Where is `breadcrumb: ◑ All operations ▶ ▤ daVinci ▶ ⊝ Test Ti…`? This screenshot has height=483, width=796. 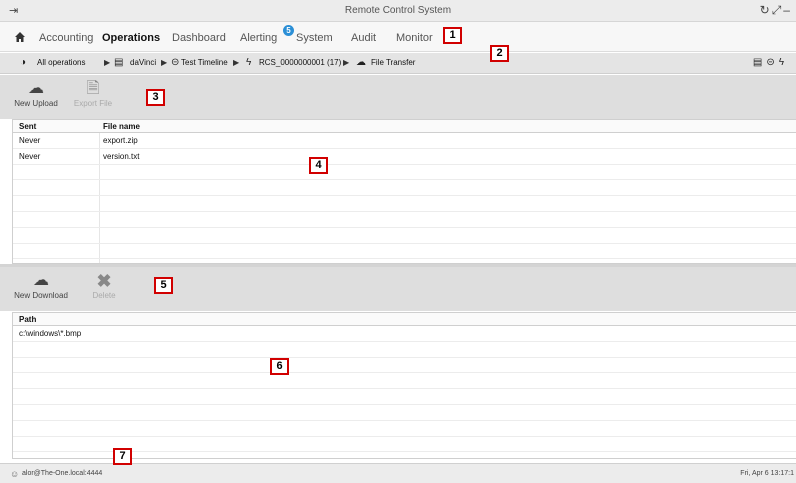 breadcrumb: ◑ All operations ▶ ▤ daVinci ▶ ⊝ Test Ti… is located at coordinates (398, 63).